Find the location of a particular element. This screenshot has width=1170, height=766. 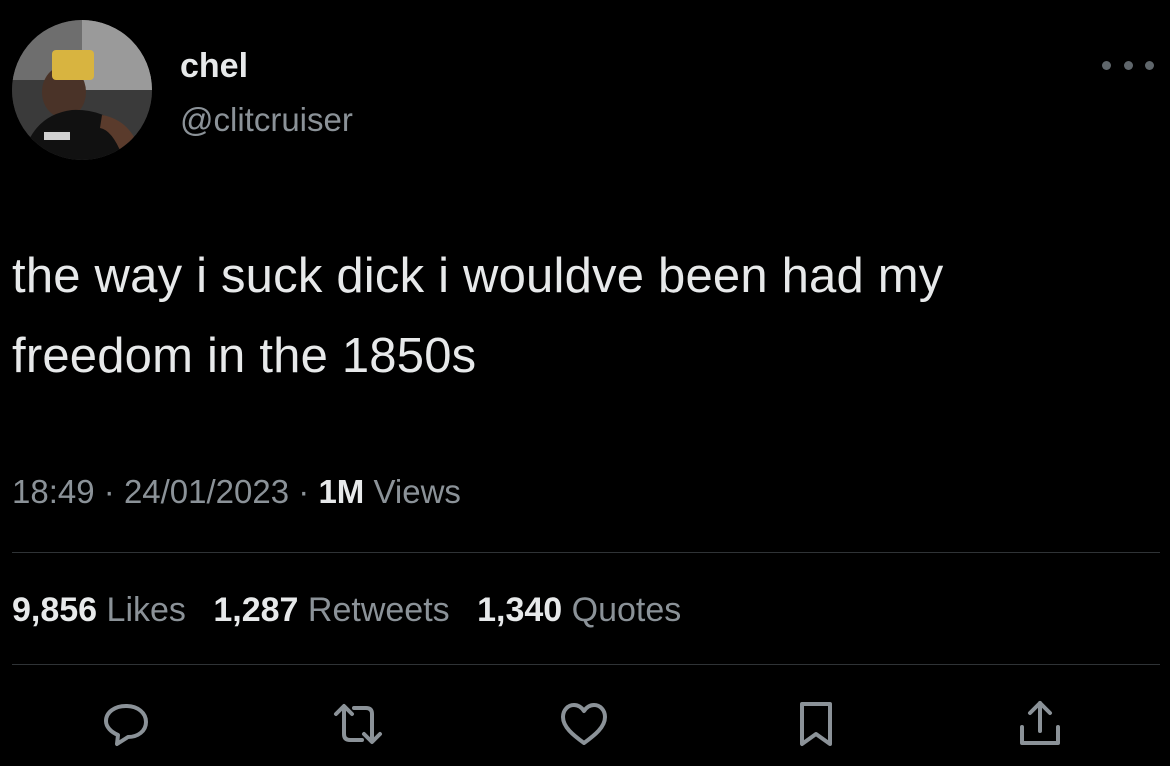

display-name: chel is located at coordinates (214, 66).